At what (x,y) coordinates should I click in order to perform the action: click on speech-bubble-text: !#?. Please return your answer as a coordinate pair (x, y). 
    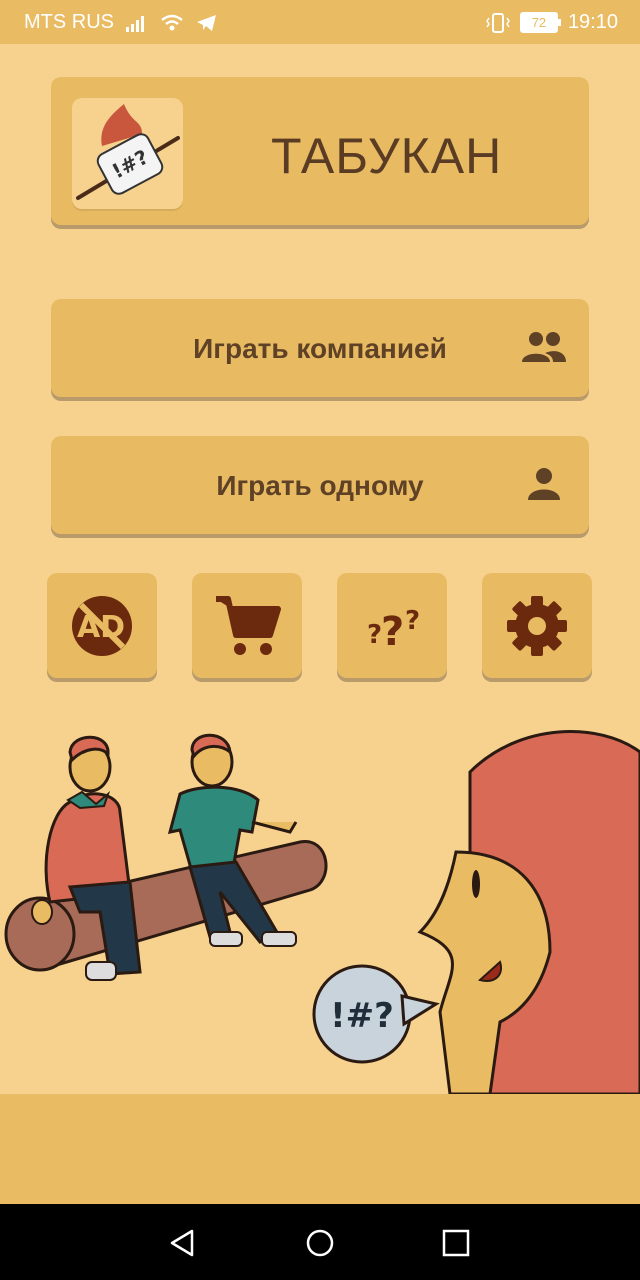
    Looking at the image, I should click on (362, 1016).